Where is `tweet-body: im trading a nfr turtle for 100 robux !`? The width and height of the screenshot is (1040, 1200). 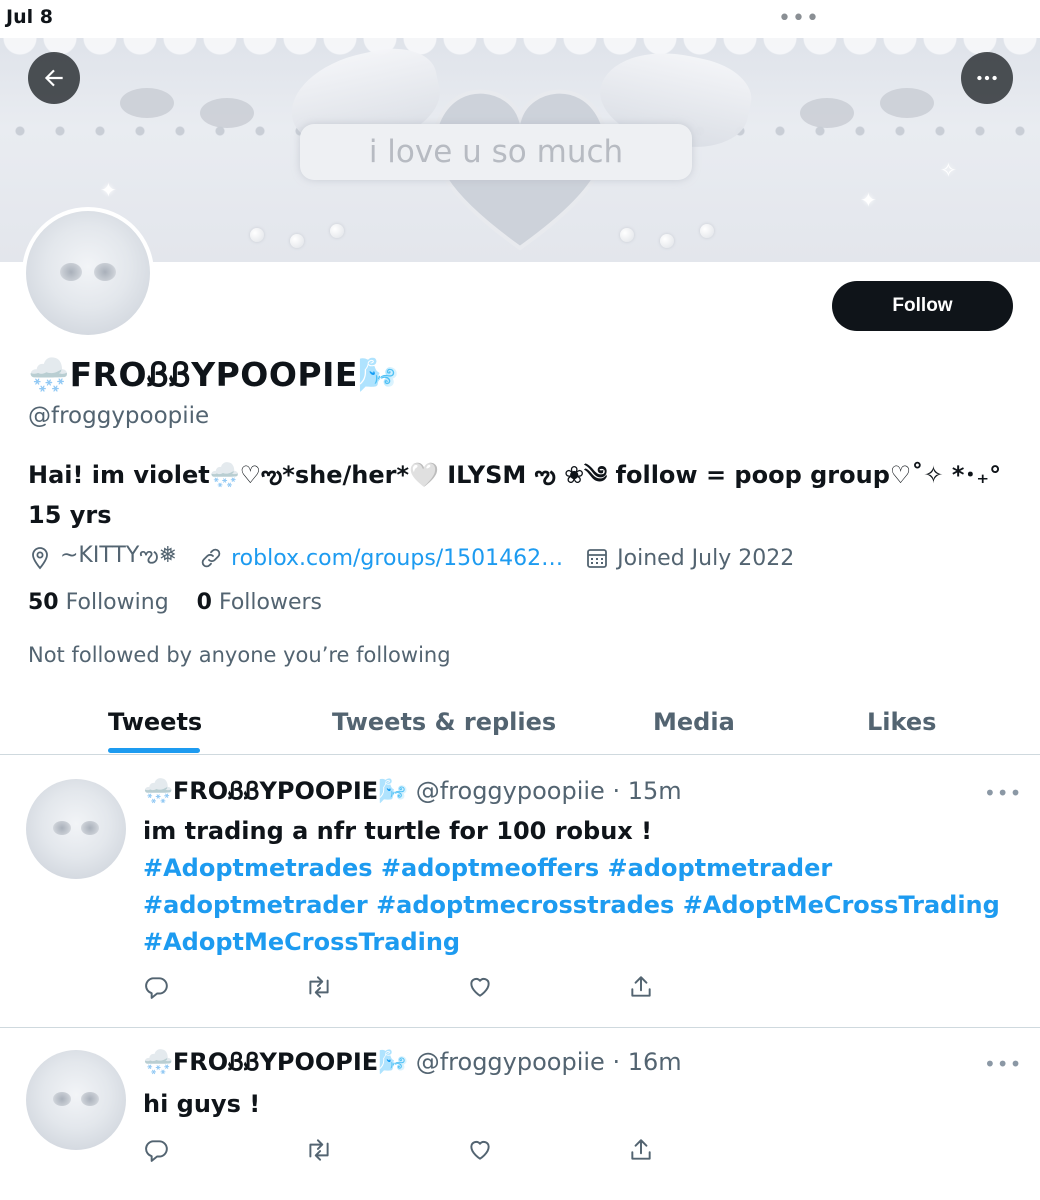
tweet-body: im trading a nfr turtle for 100 robux ! is located at coordinates (398, 831).